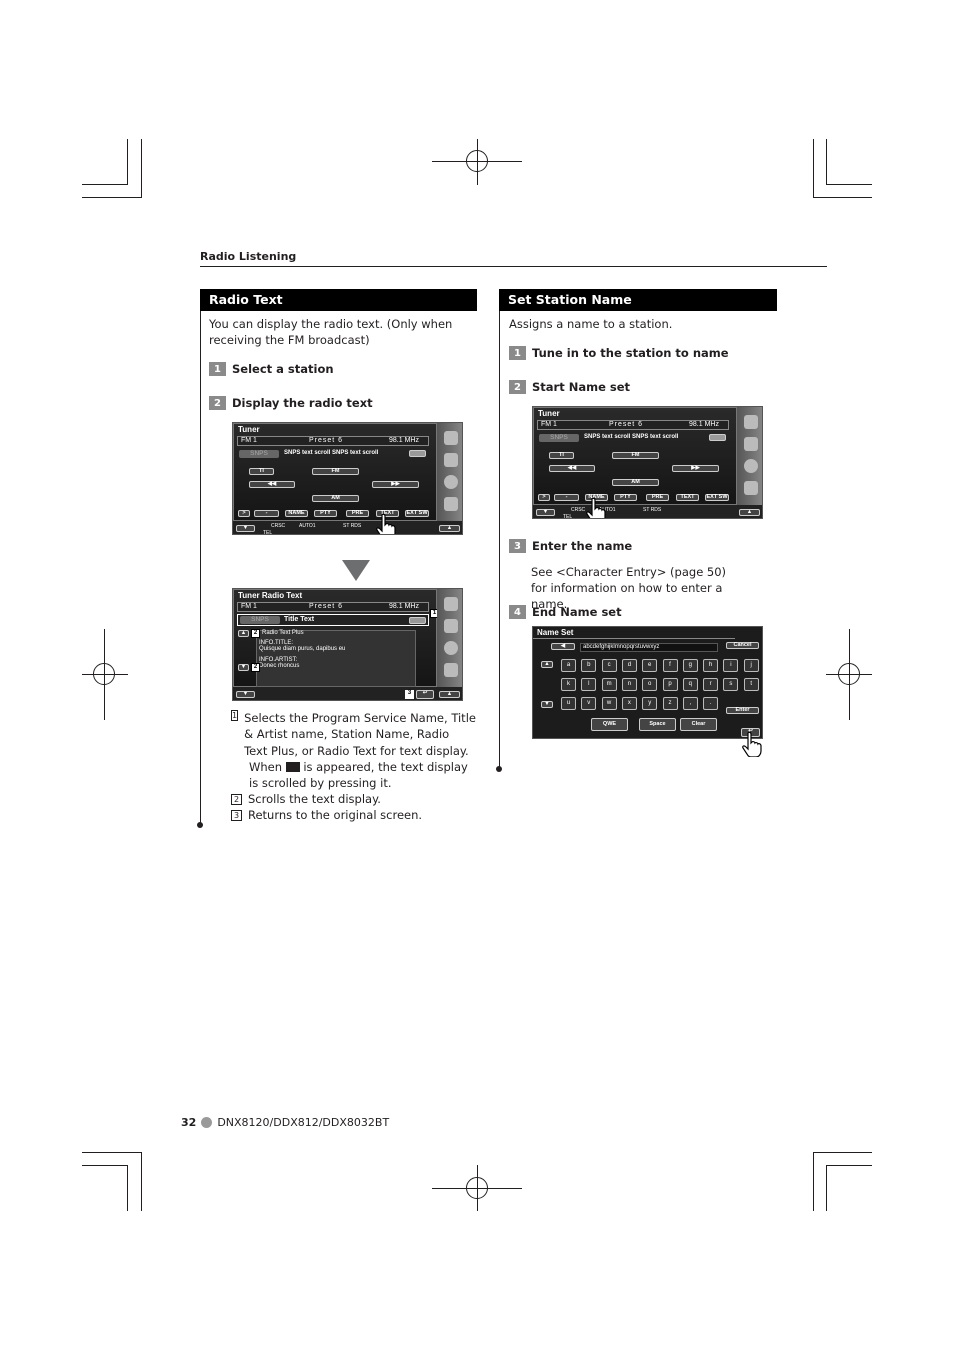 This screenshot has height=1350, width=954. What do you see at coordinates (513, 266) in the screenshot?
I see `header-rule` at bounding box center [513, 266].